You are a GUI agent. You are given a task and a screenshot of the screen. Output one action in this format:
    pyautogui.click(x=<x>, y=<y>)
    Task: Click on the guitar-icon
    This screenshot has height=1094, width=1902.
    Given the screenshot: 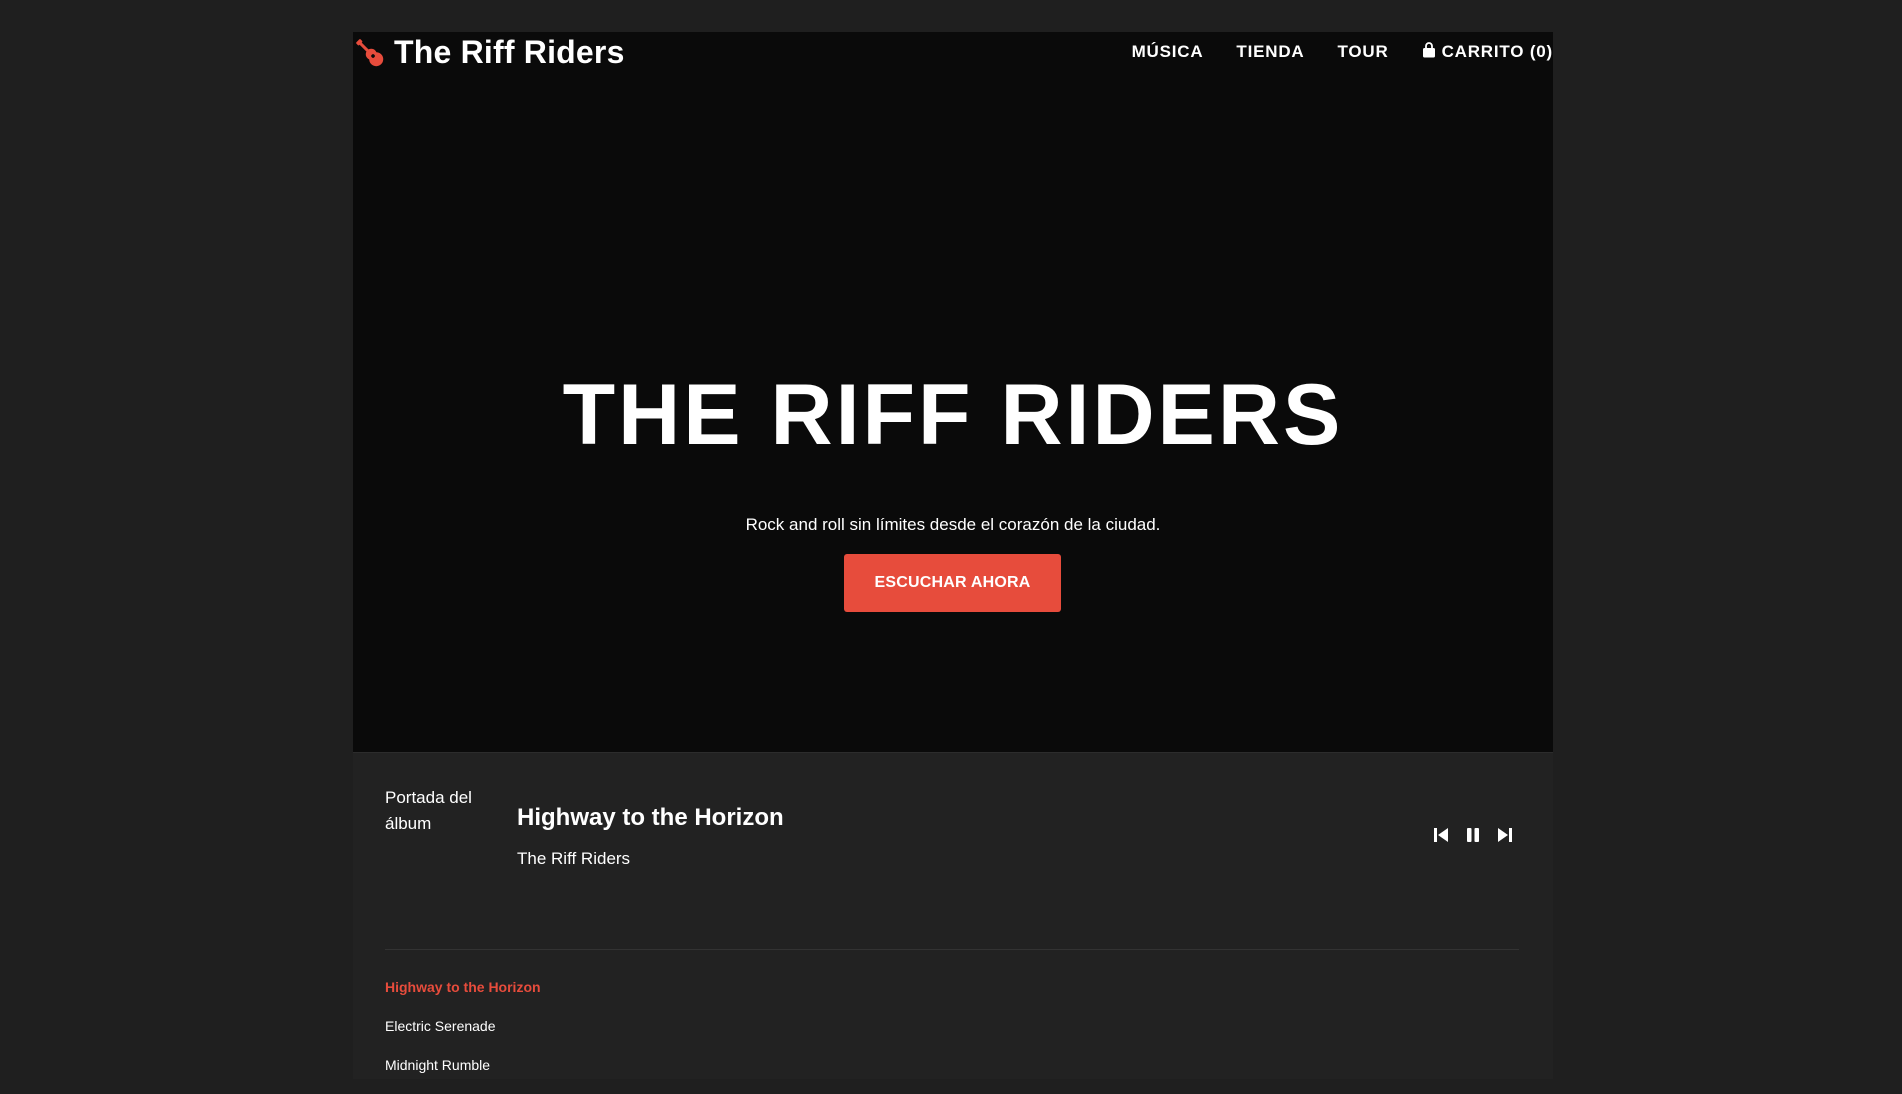 What is the action you would take?
    pyautogui.click(x=369, y=52)
    